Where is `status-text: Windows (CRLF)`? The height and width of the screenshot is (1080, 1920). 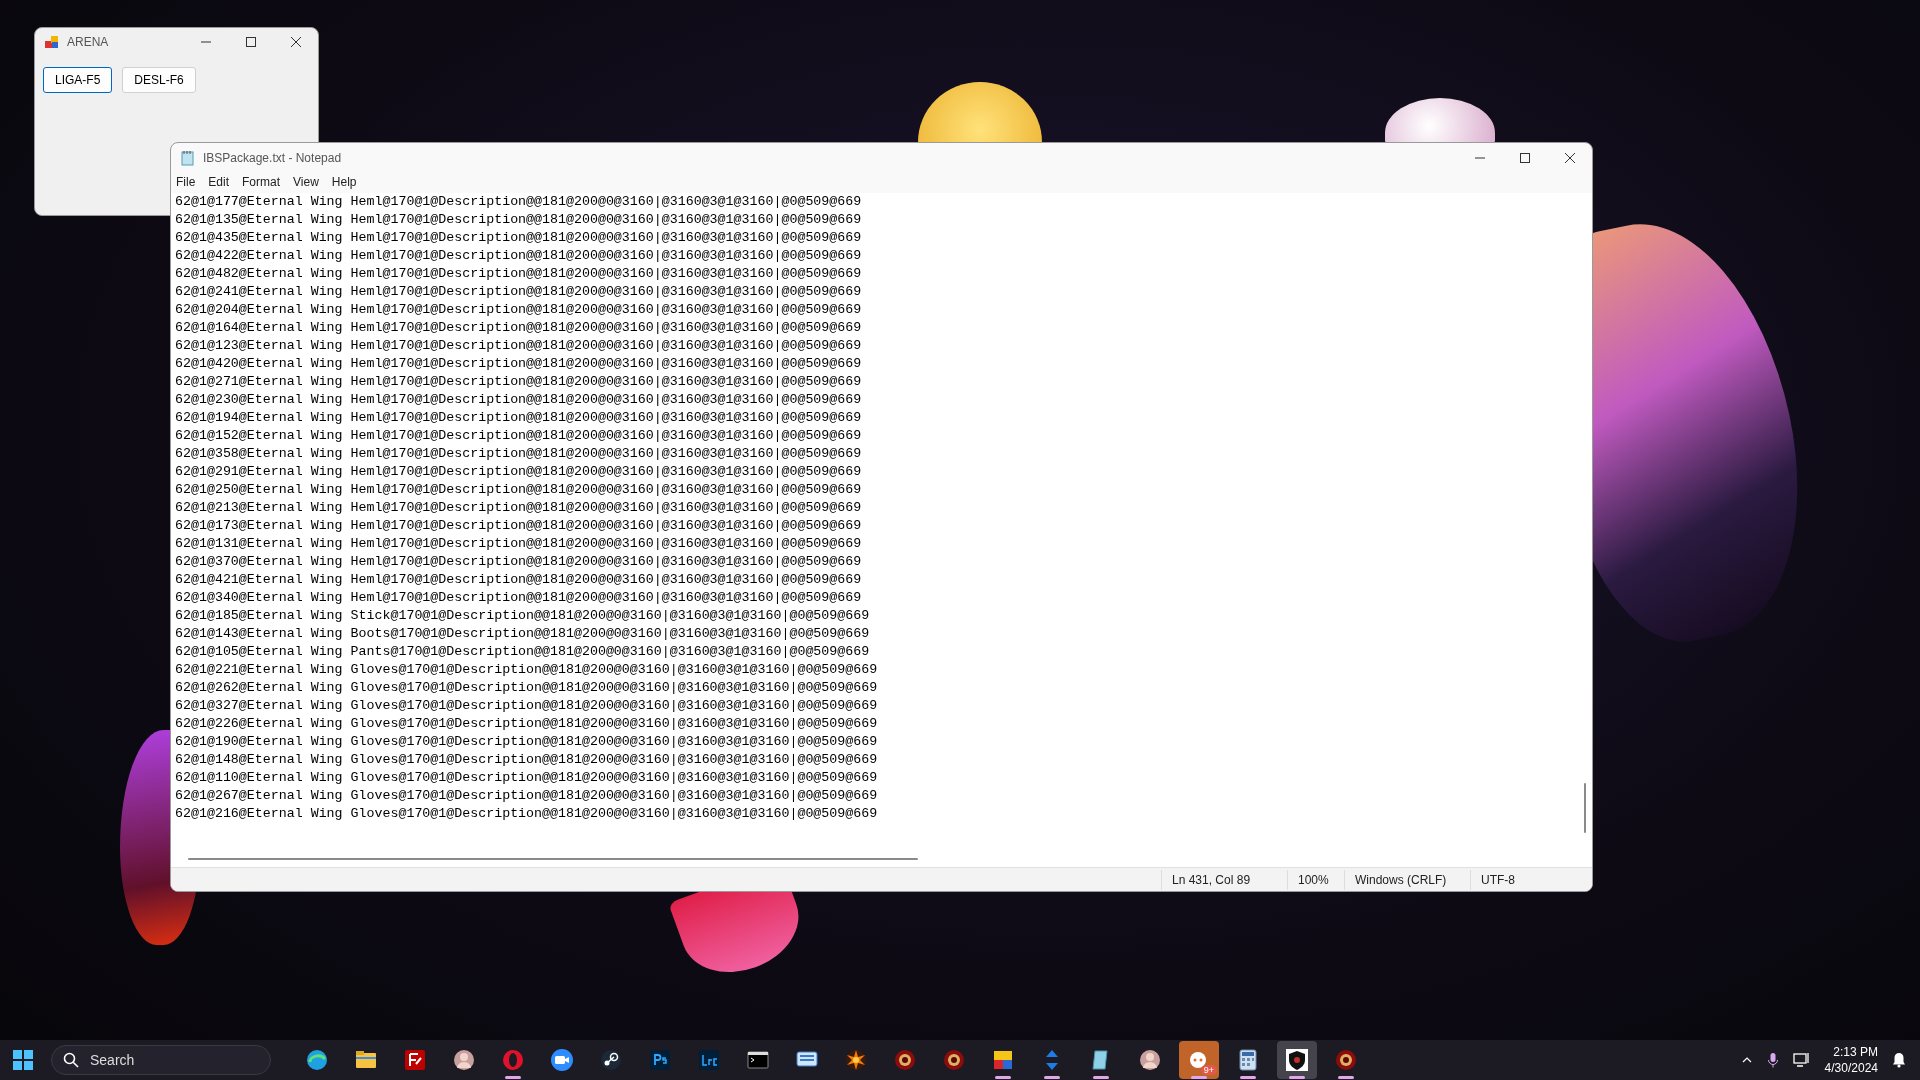
status-text: Windows (CRLF) is located at coordinates (1407, 879).